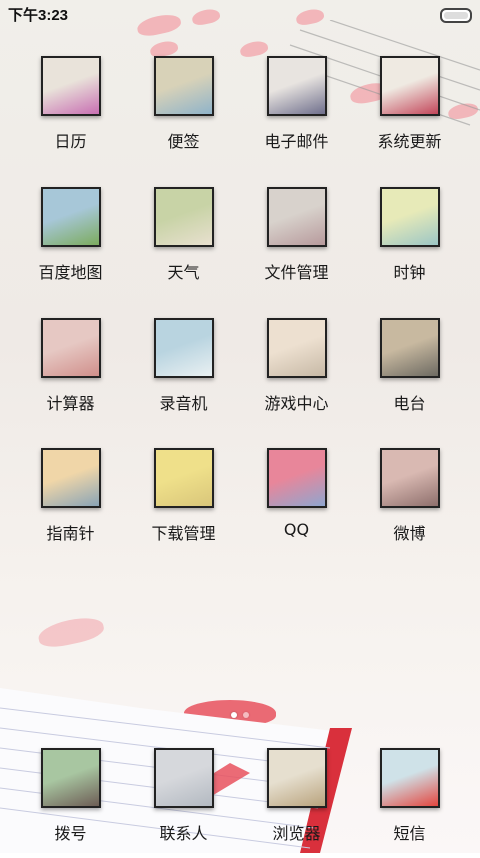 The width and height of the screenshot is (480, 858). I want to click on app-file-manager-icon, so click(297, 217).